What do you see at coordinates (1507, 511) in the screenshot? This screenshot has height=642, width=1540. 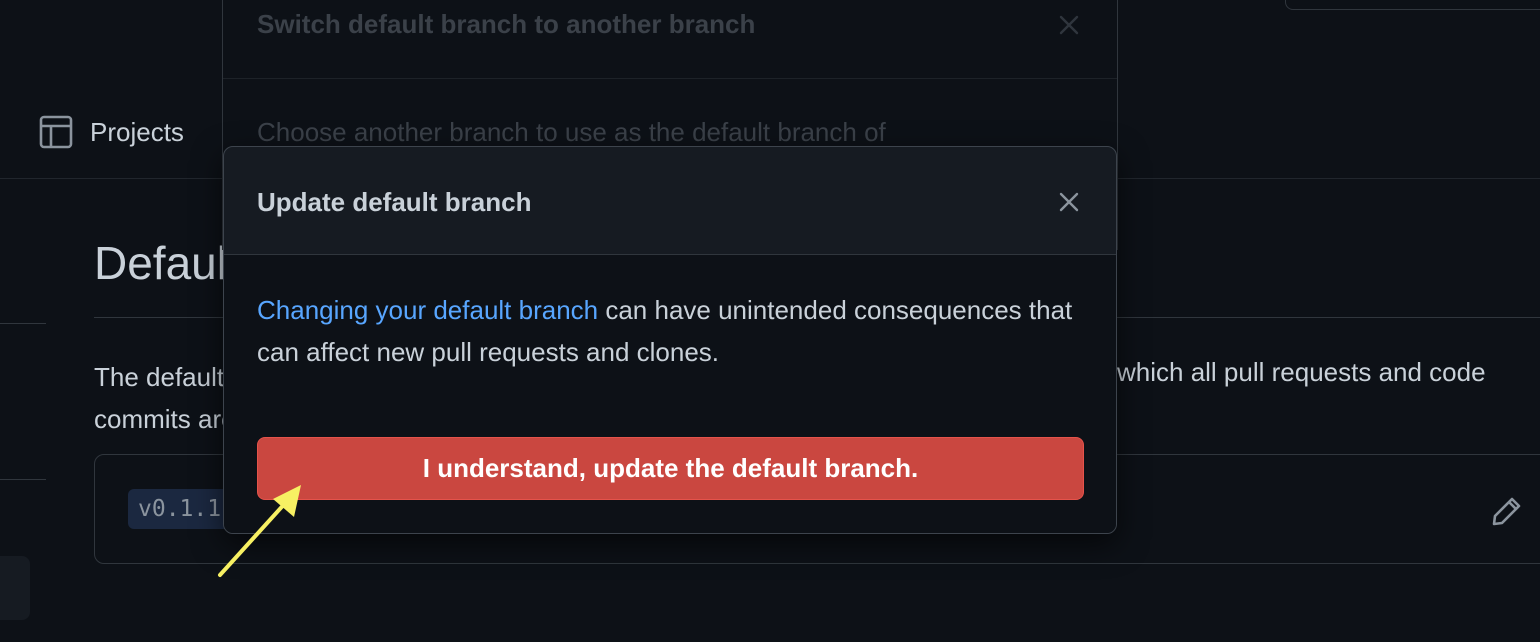 I see `pencil-icon` at bounding box center [1507, 511].